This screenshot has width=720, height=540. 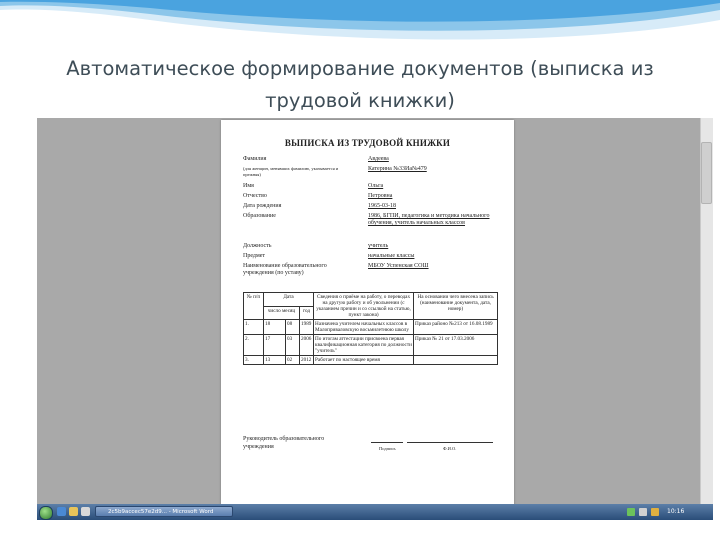 What do you see at coordinates (306, 327) in the screenshot?
I see `cell-year: 1989` at bounding box center [306, 327].